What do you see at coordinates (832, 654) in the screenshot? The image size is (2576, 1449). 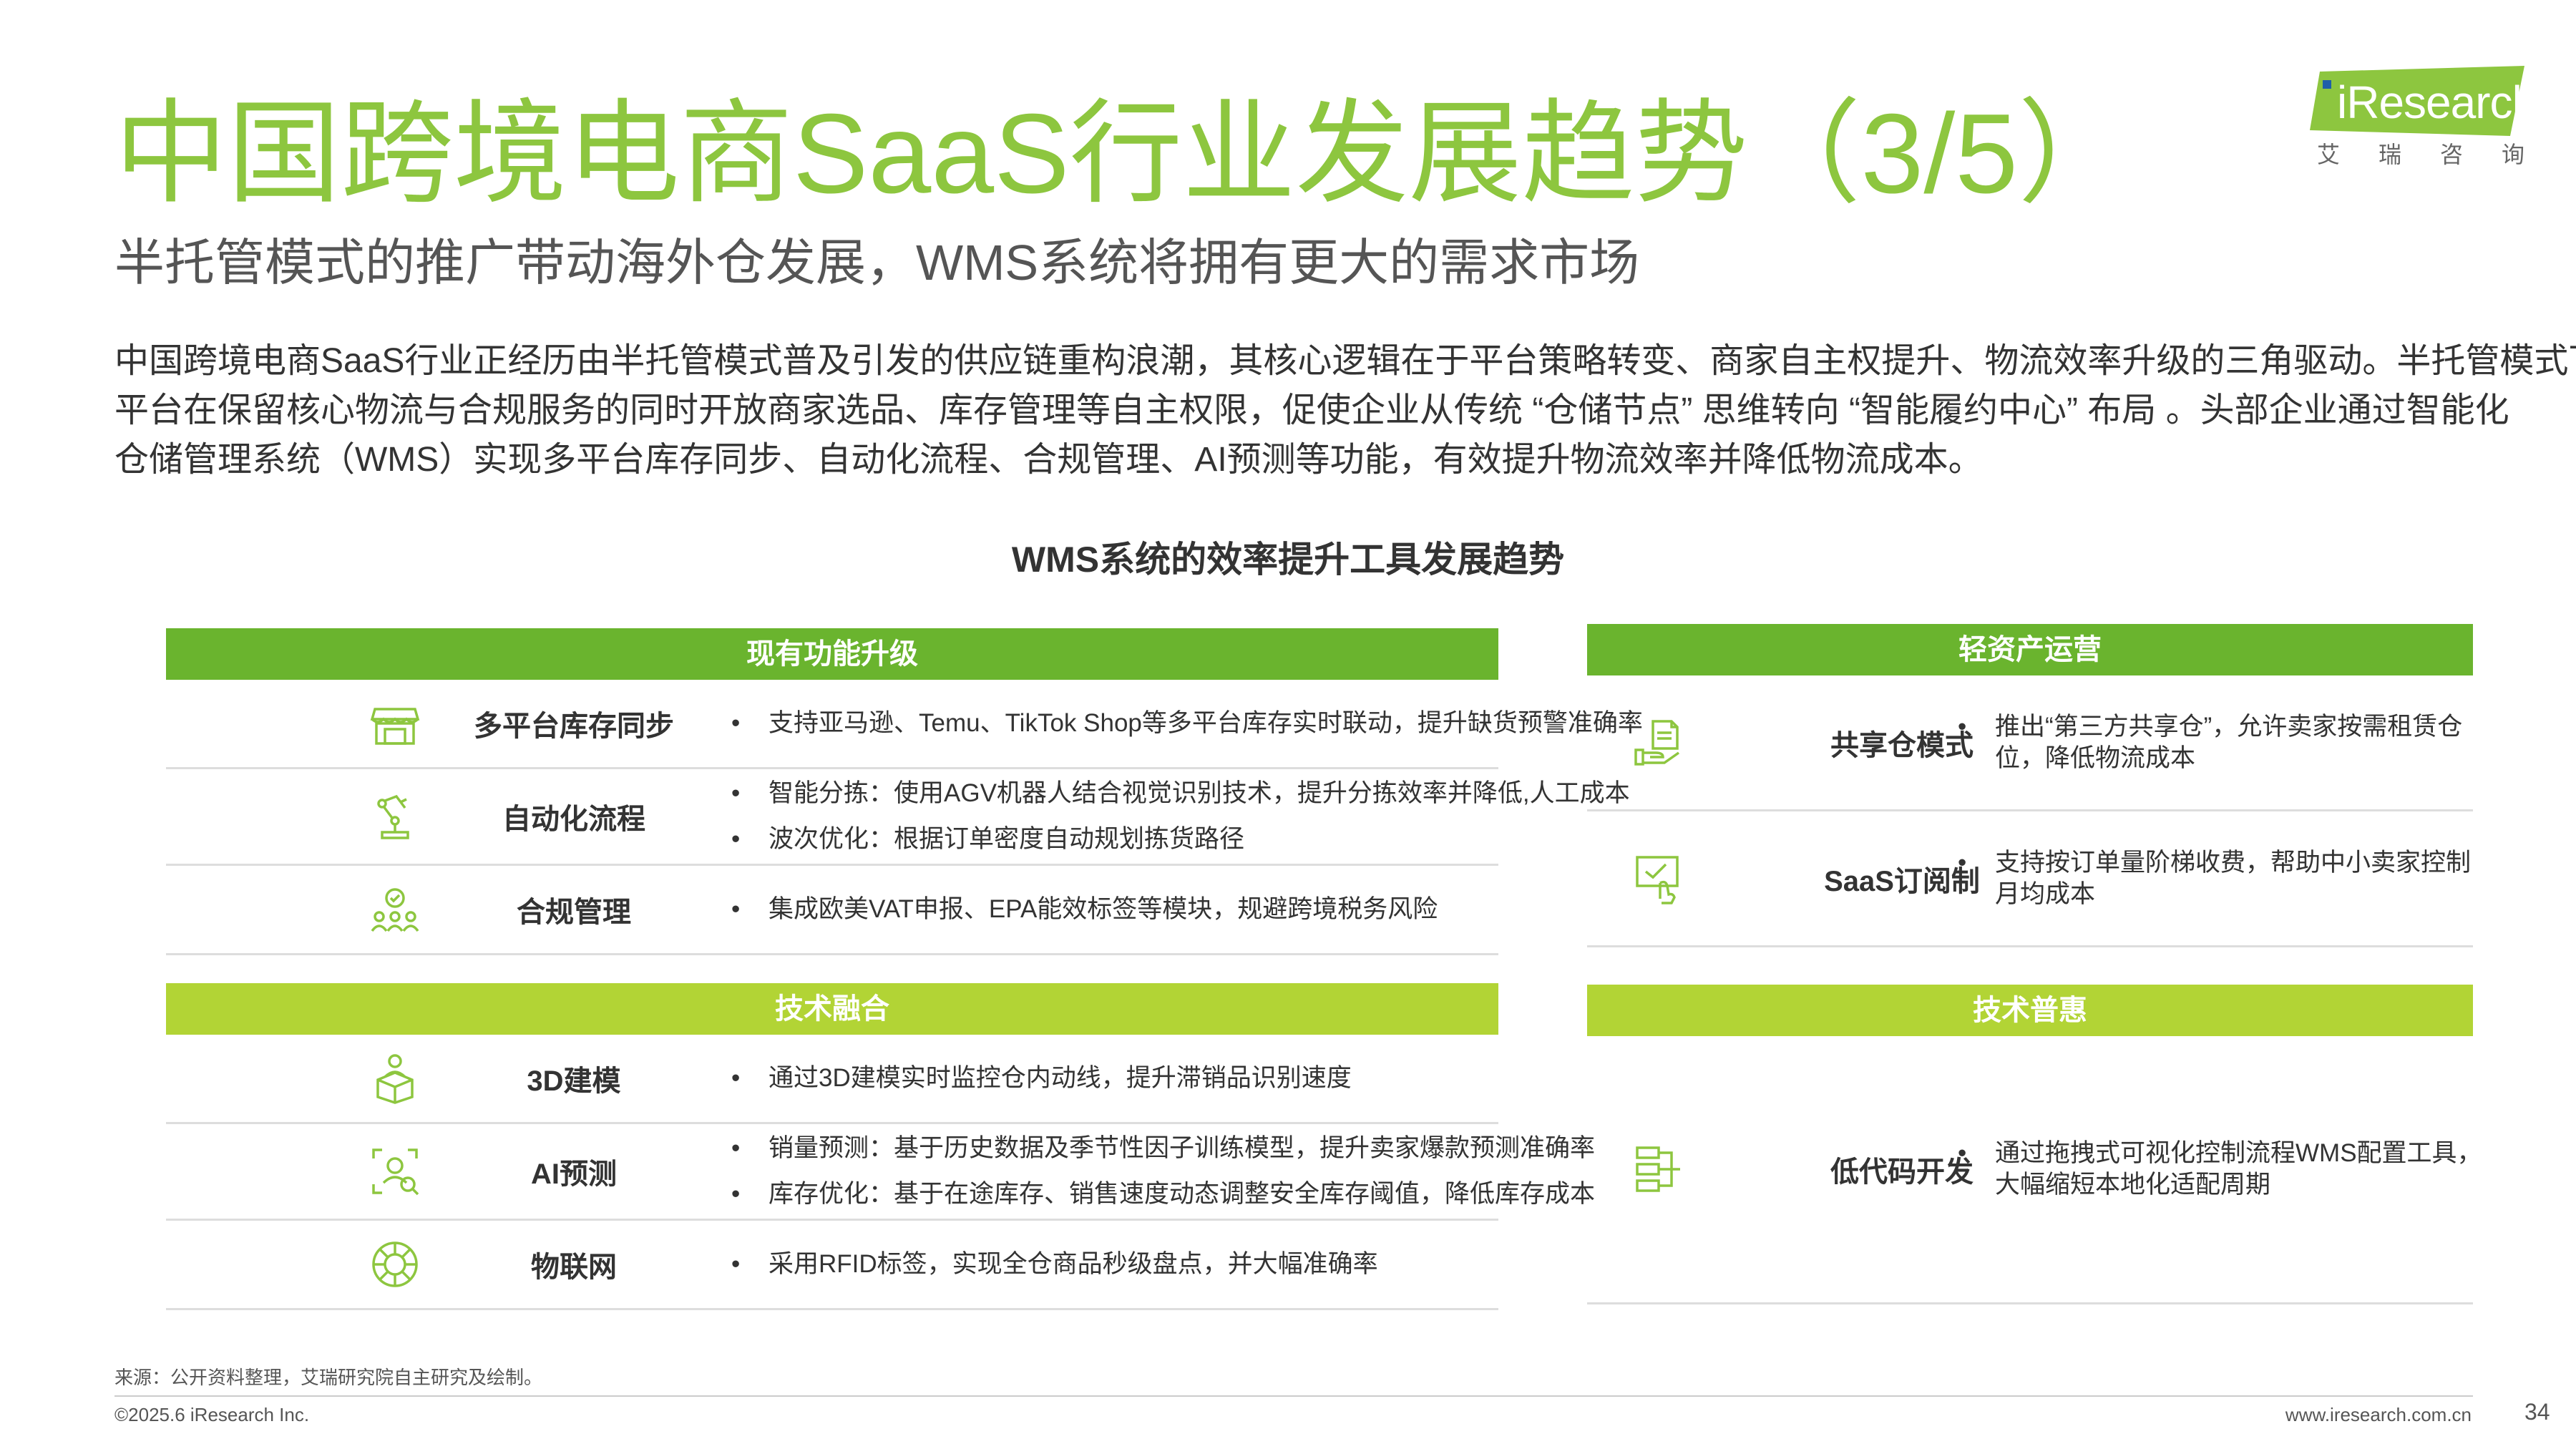 I see `panel-header-existing: 现有功能升级` at bounding box center [832, 654].